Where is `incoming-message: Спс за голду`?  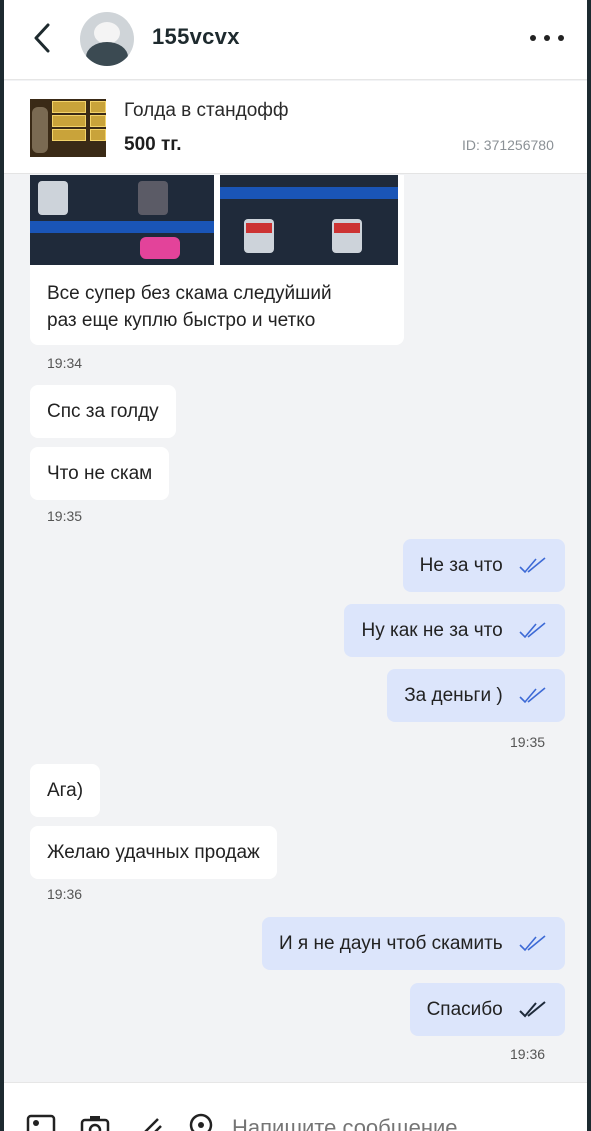
incoming-message: Спс за голду is located at coordinates (103, 411).